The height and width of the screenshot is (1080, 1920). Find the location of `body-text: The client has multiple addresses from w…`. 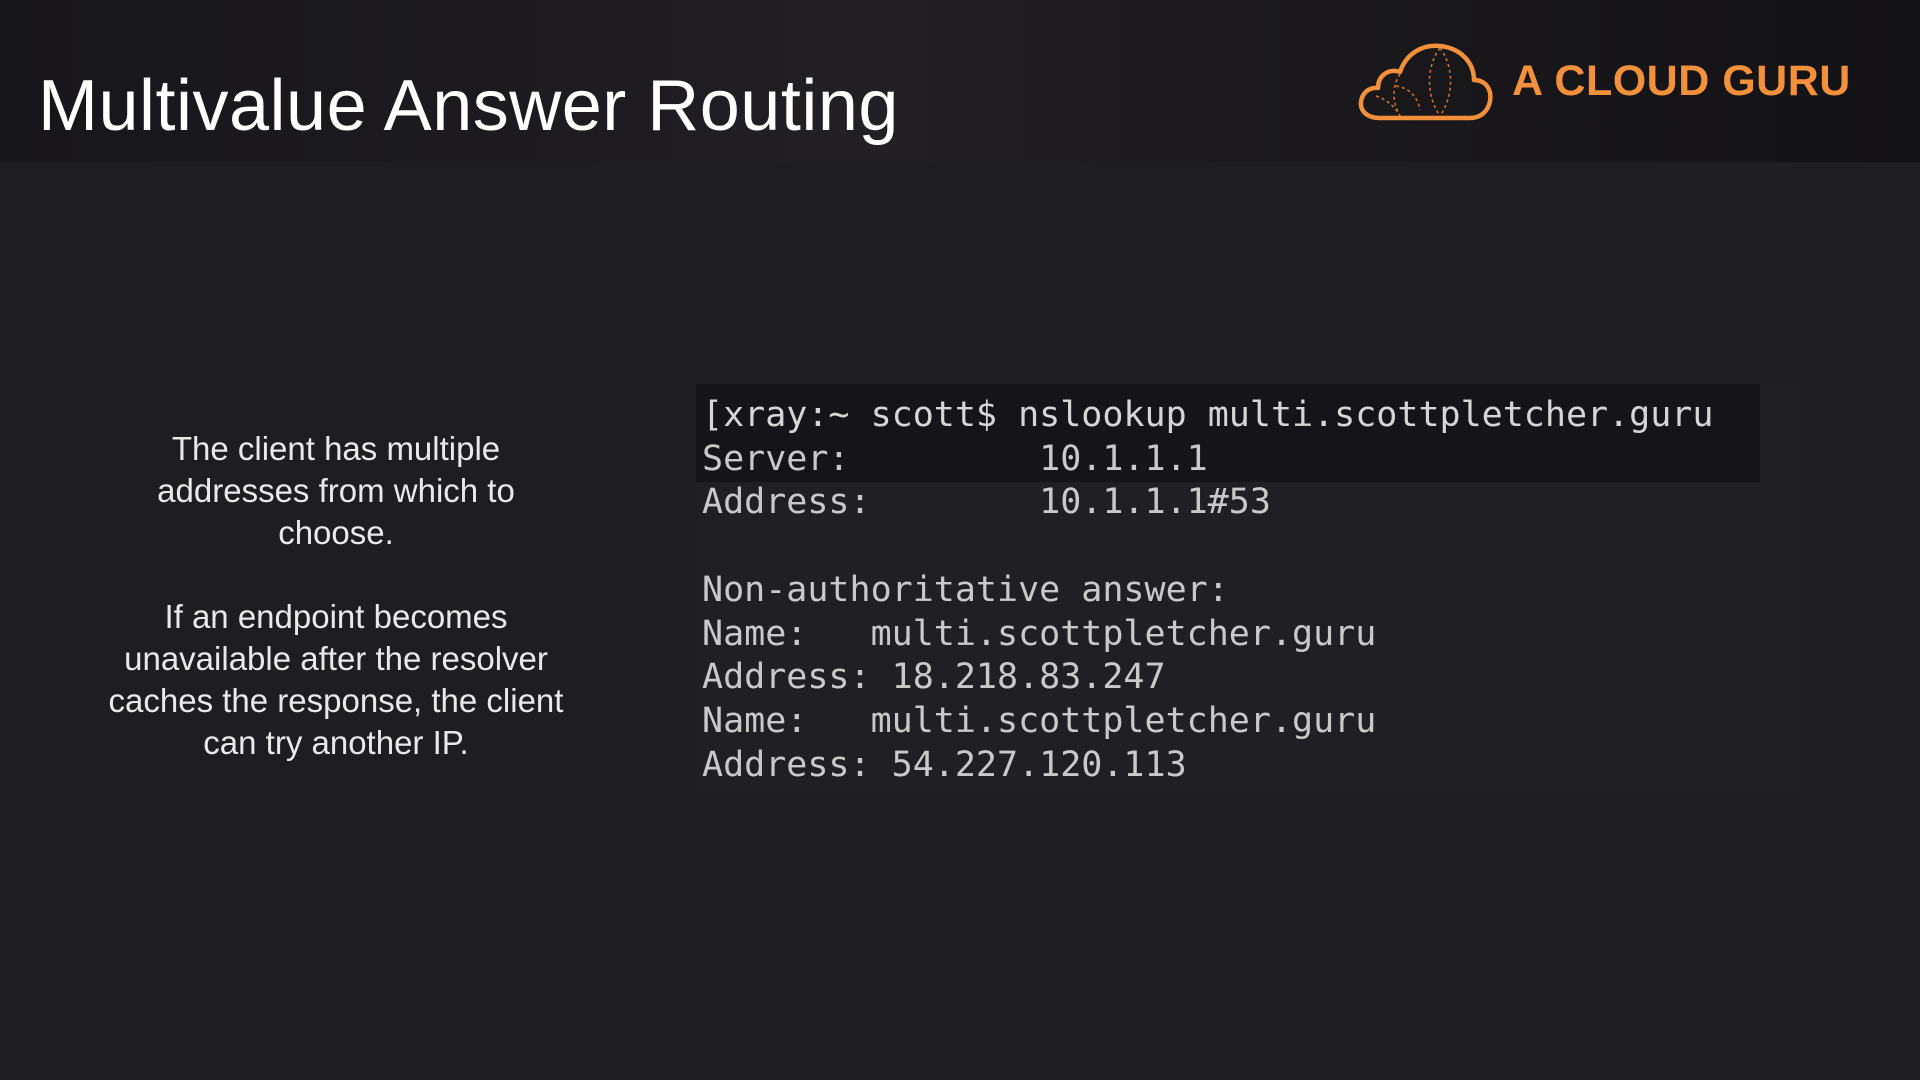

body-text: The client has multiple addresses from w… is located at coordinates (336, 596).